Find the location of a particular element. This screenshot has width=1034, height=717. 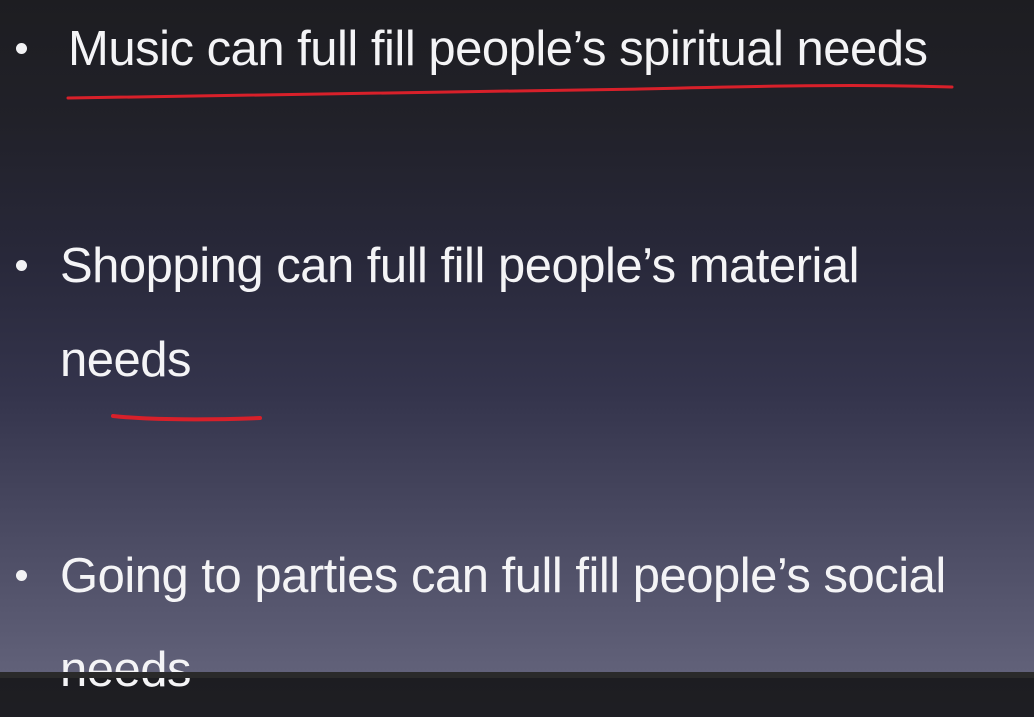

red-underline-stroke is located at coordinates (186, 418).